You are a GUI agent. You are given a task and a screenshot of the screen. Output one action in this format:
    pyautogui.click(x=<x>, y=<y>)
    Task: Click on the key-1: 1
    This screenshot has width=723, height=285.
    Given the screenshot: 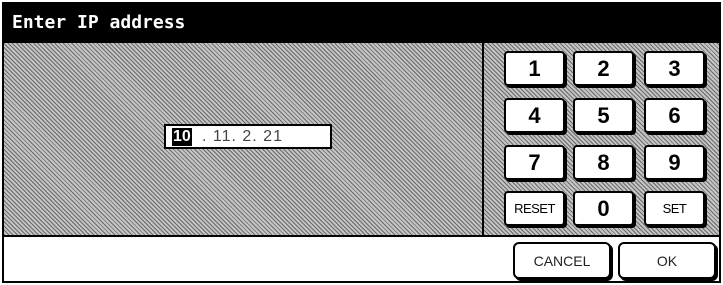 What is the action you would take?
    pyautogui.click(x=534, y=68)
    